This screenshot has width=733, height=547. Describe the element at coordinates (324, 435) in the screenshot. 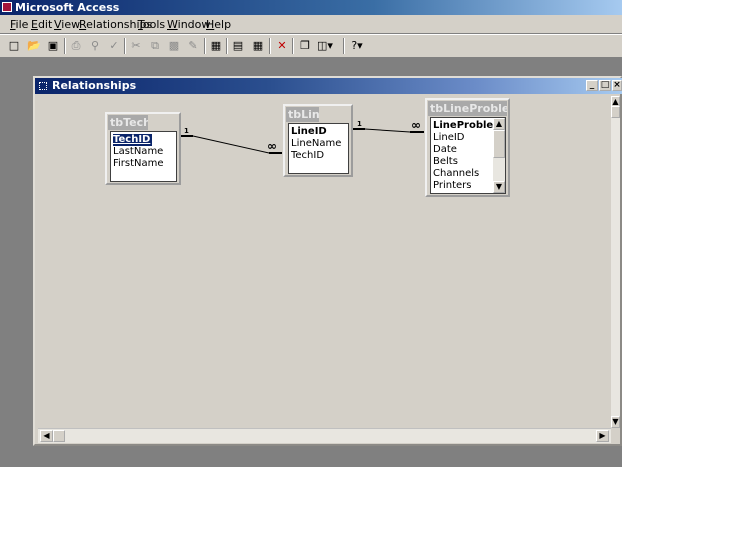

I see `horizontal-scrollbar: ◀ ▶` at that location.